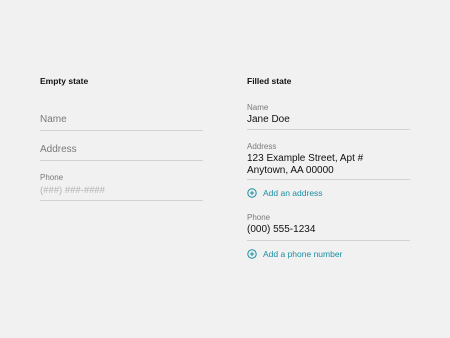 Image resolution: width=450 pixels, height=338 pixels. I want to click on add-phone-button: Add a phone number, so click(294, 254).